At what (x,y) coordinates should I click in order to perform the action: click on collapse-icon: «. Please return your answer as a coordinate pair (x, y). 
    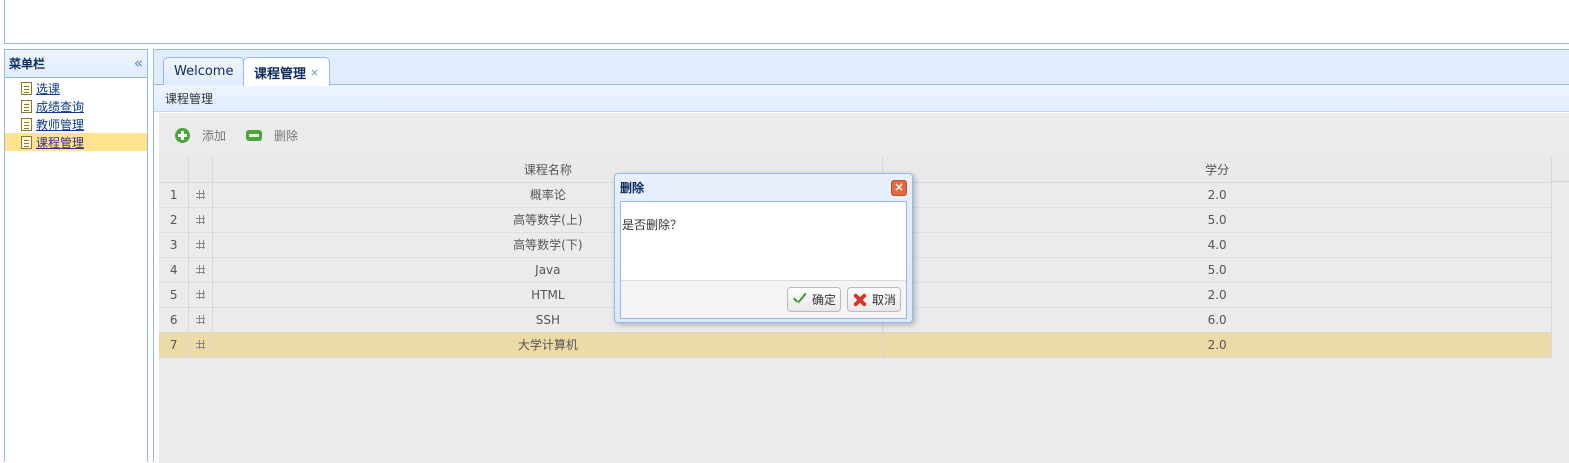
    Looking at the image, I should click on (138, 63).